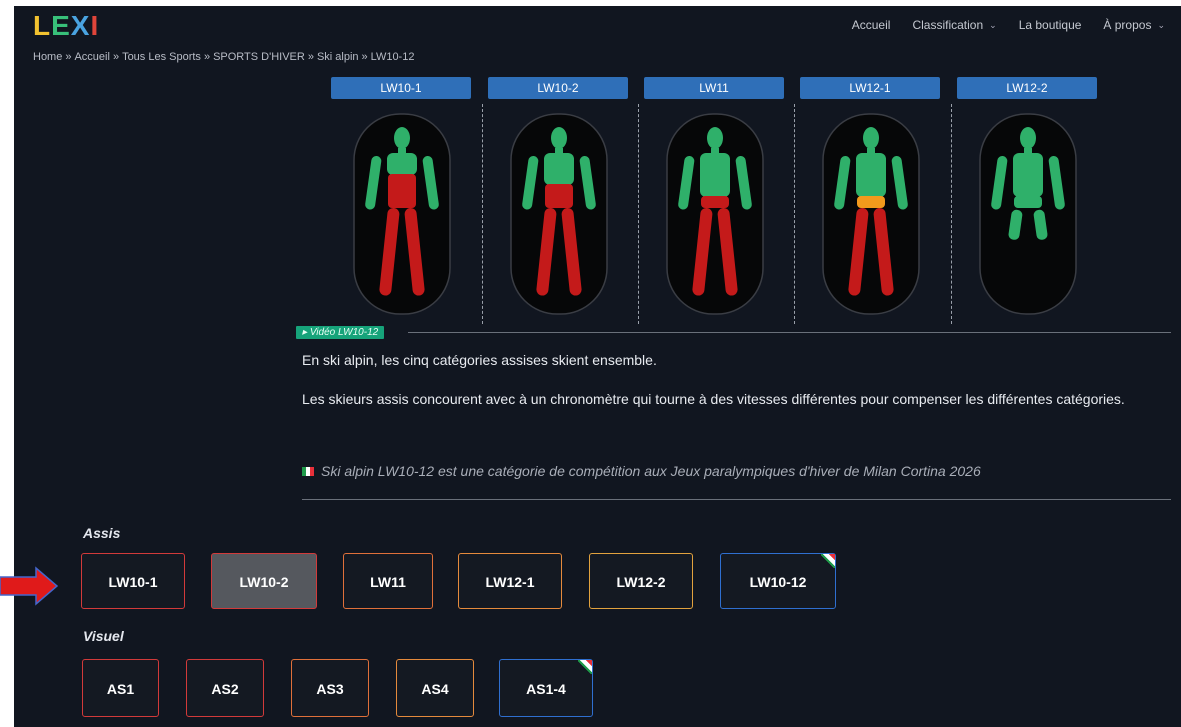  What do you see at coordinates (66, 26) in the screenshot?
I see `lexi-logo: LEXI` at bounding box center [66, 26].